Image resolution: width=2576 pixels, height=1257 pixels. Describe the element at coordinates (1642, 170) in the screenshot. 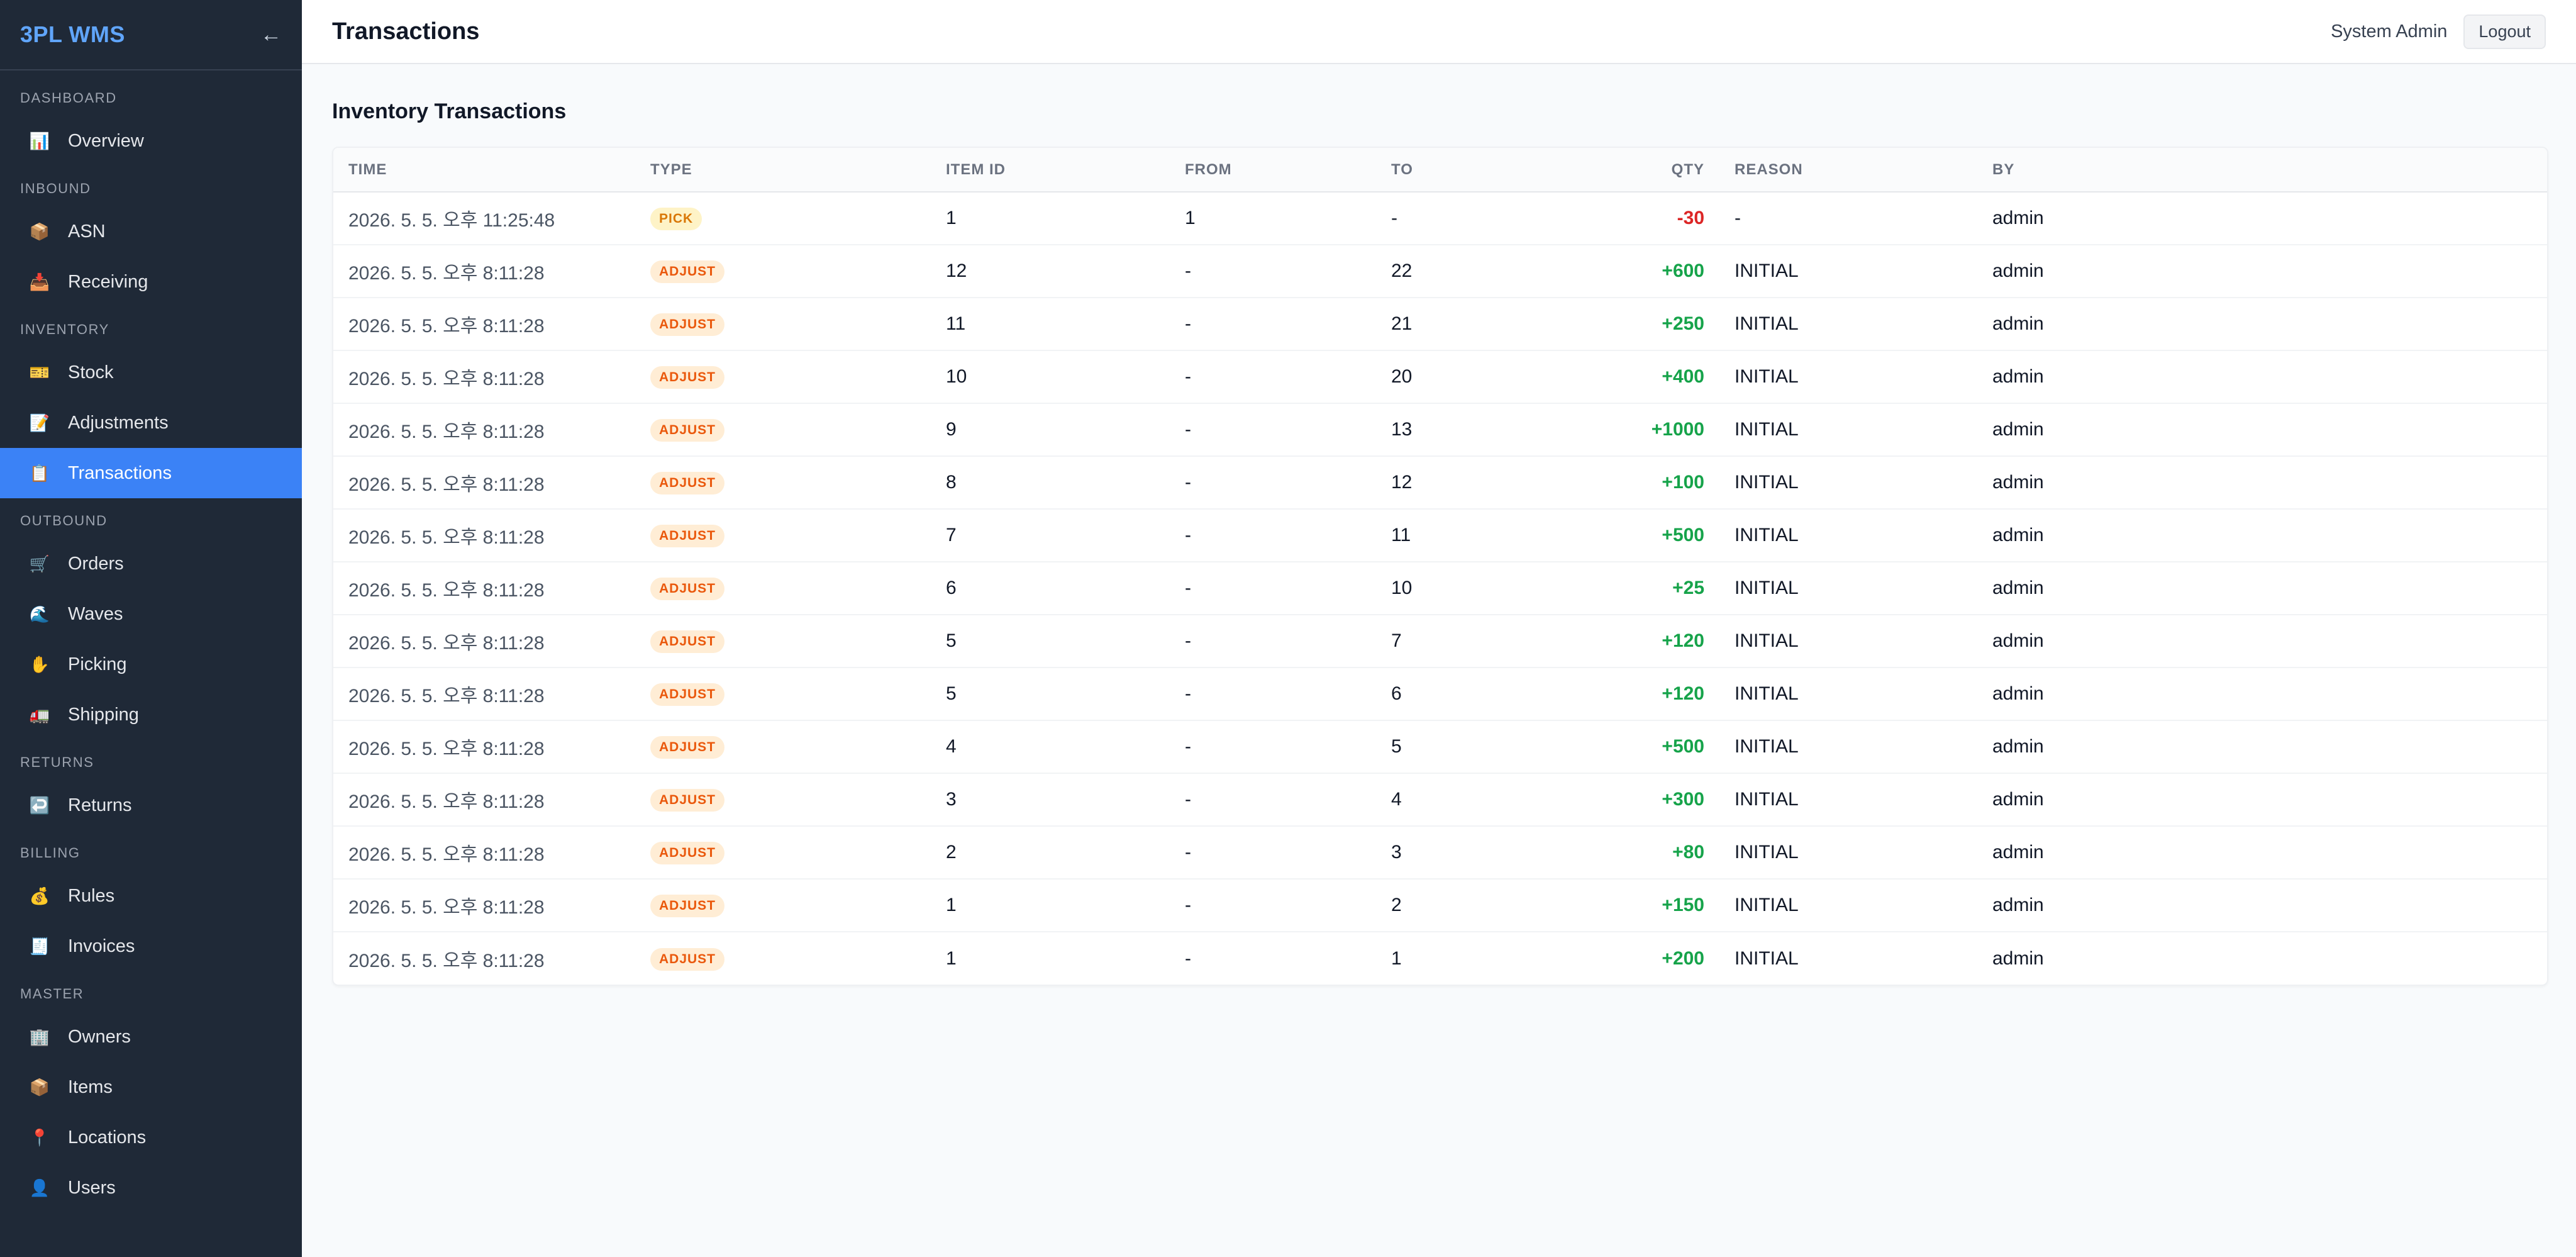

I see `column-header-qty: QTY` at that location.